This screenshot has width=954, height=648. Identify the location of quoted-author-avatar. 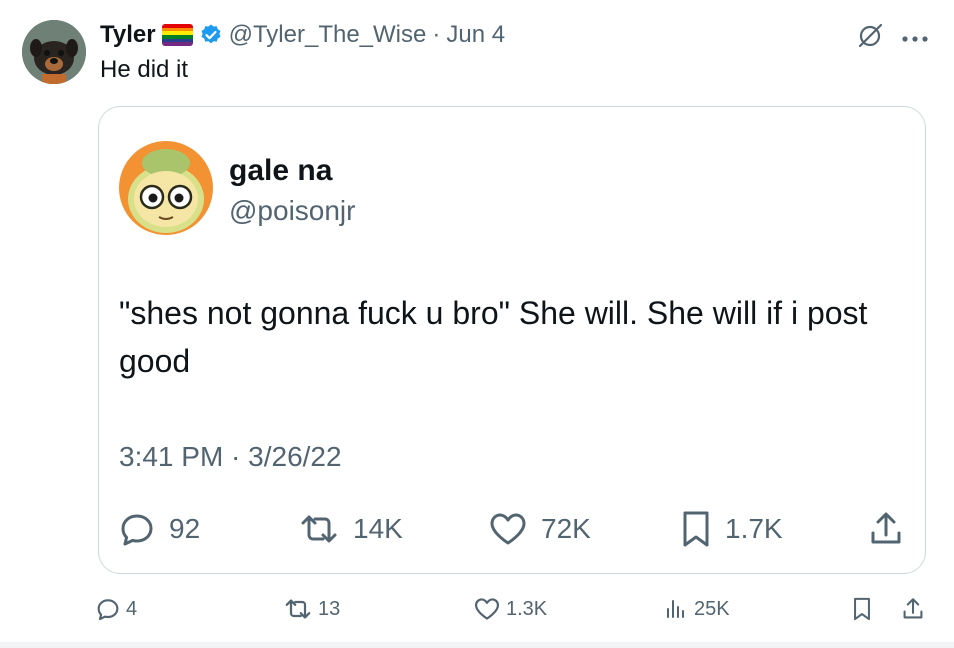
(166, 188).